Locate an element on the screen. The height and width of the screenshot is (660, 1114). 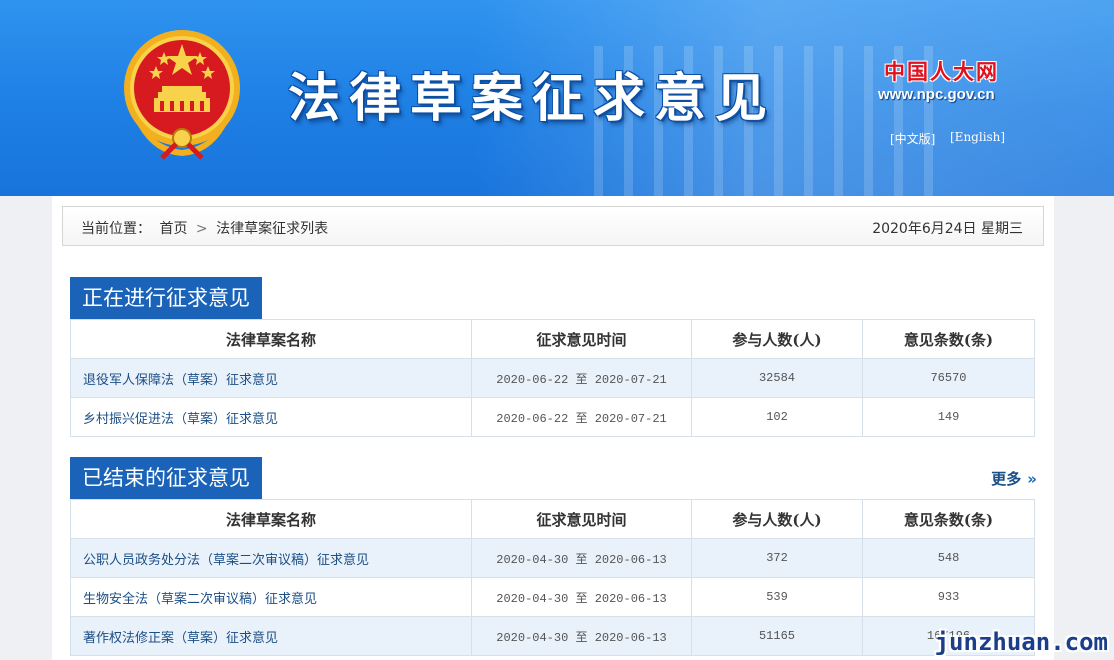
more-label: 更多 is located at coordinates (1006, 479).